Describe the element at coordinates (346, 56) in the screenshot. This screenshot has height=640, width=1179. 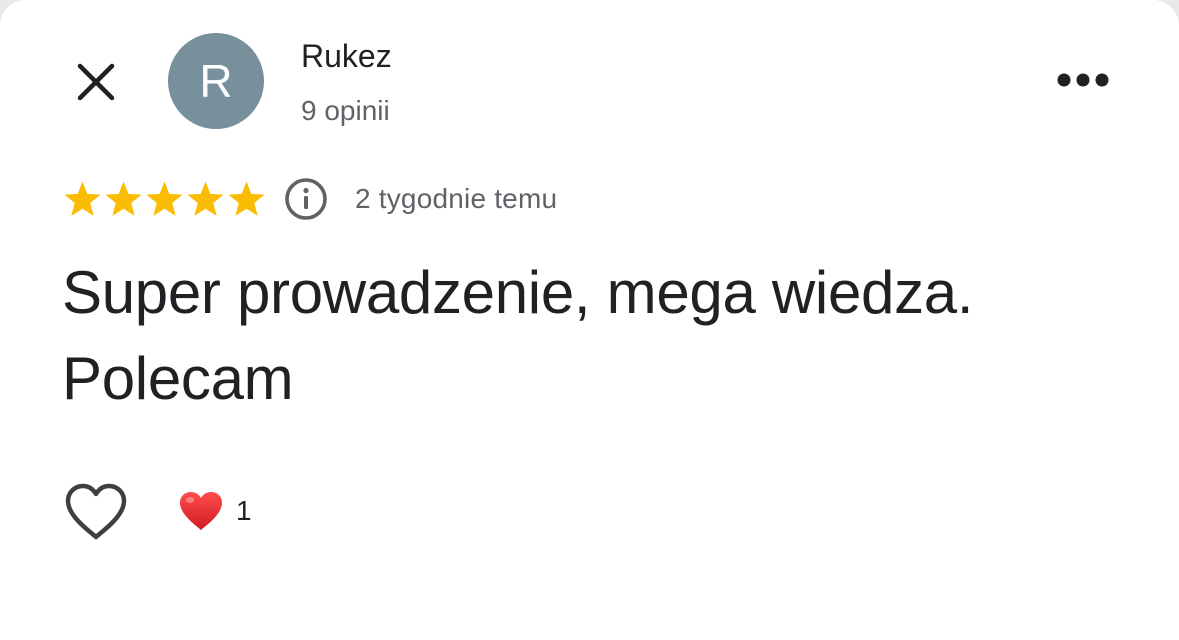
I see `author-name: Rukez` at that location.